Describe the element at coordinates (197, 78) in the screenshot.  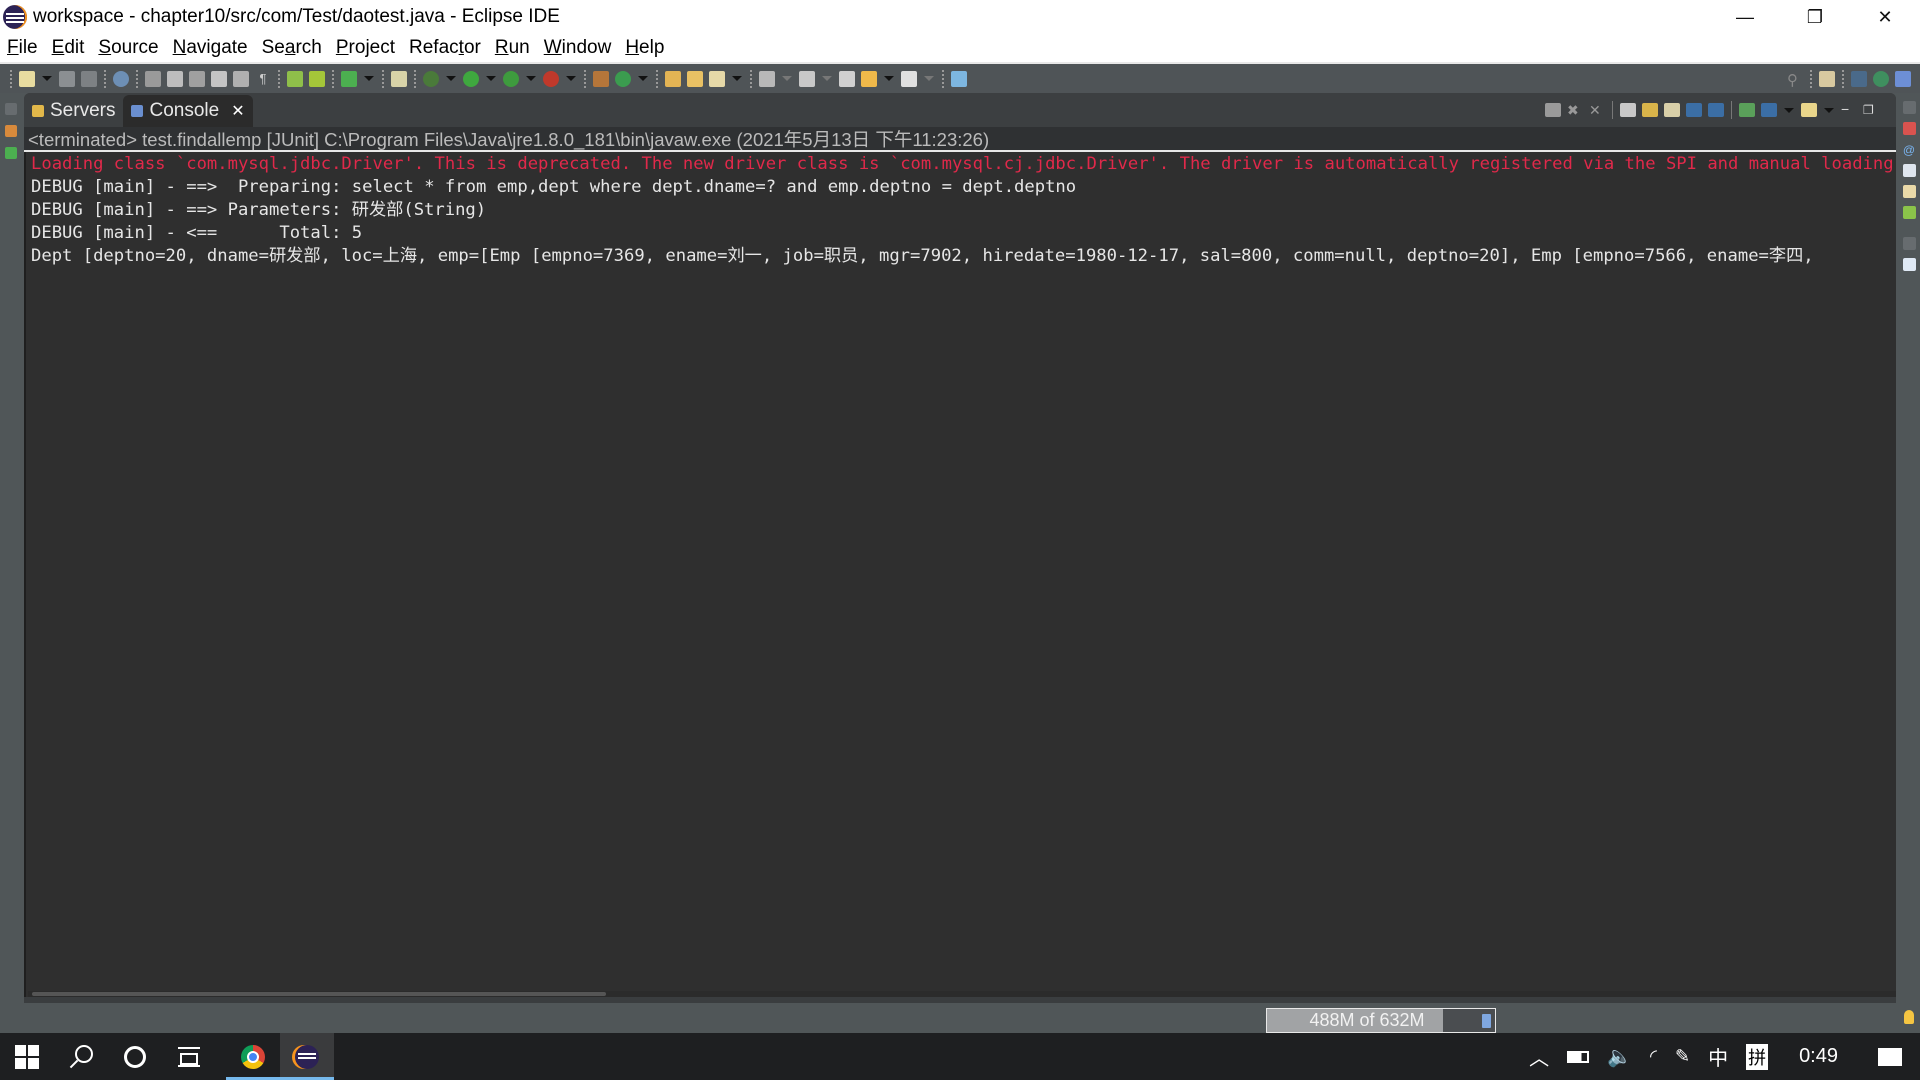
I see `occurrences-icon` at that location.